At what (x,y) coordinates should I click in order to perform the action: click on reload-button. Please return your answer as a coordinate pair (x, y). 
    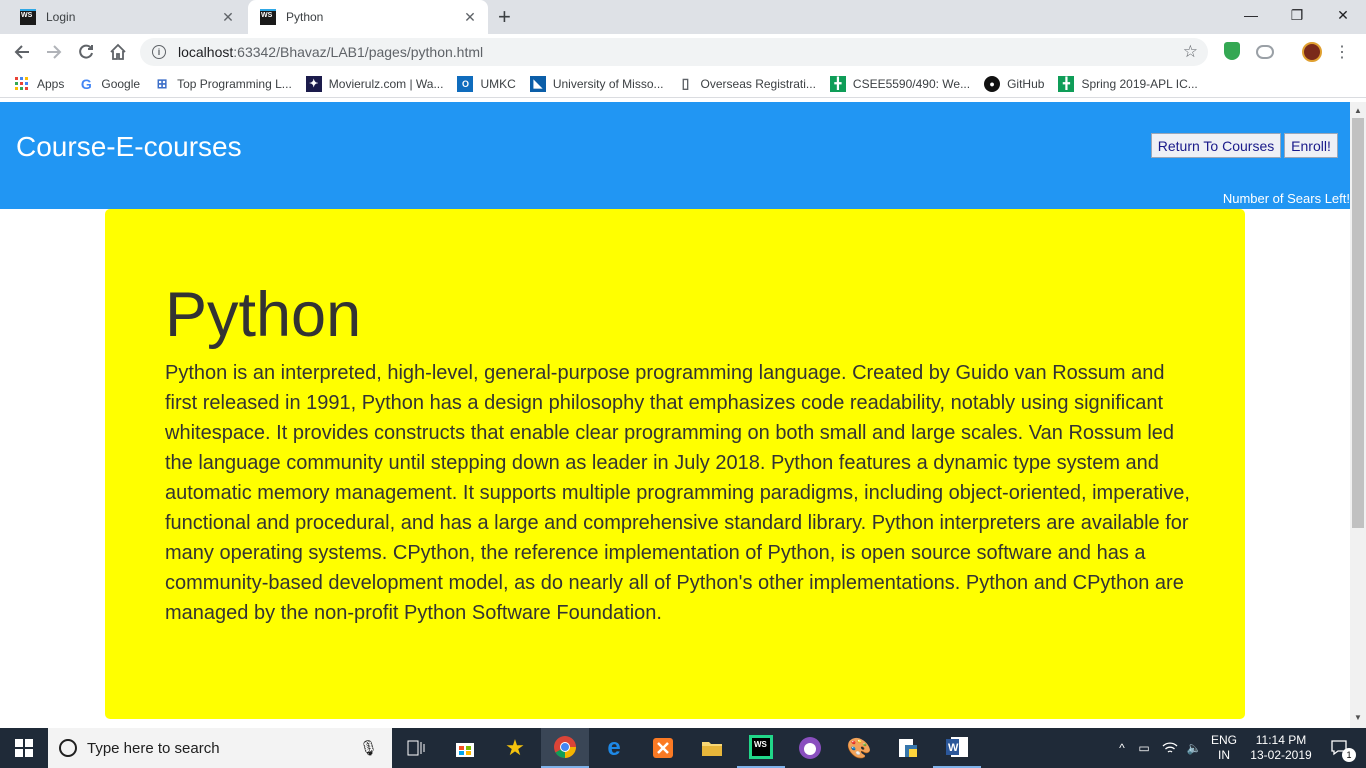
    Looking at the image, I should click on (86, 52).